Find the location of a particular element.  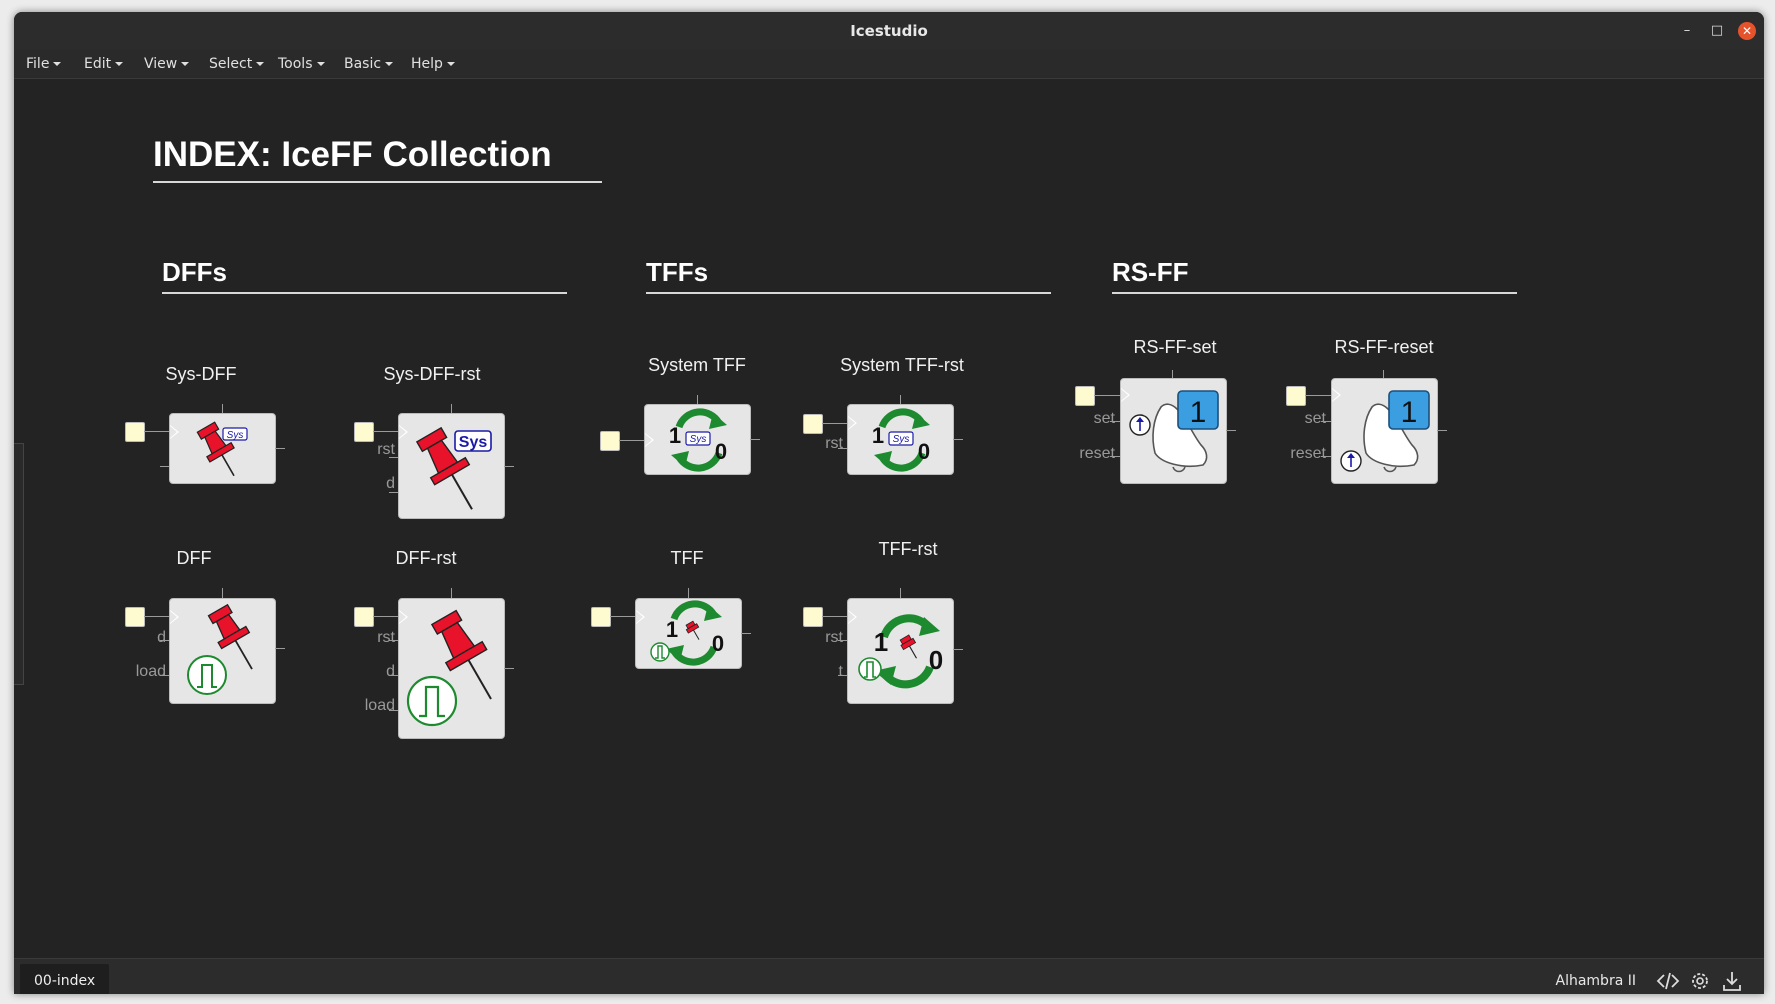

close-button: ✕ is located at coordinates (1747, 31).